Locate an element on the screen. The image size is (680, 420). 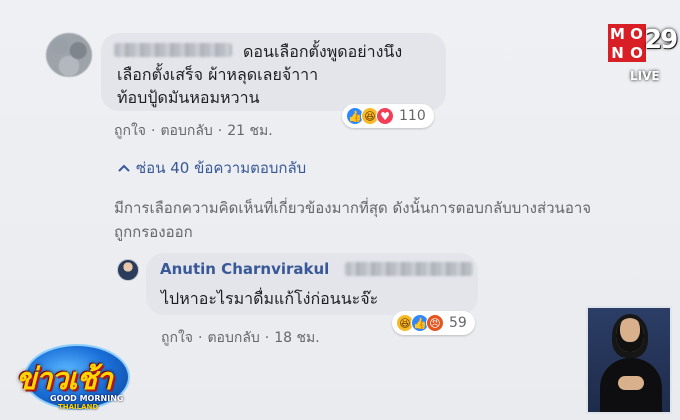
comment-time: 21 ชม. is located at coordinates (249, 131).